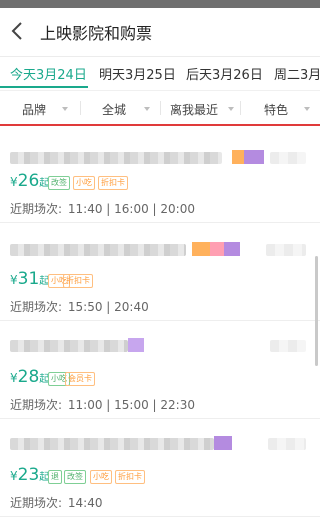 Image resolution: width=320 pixels, height=517 pixels. Describe the element at coordinates (131, 405) in the screenshot. I see `showtimes-value: 11:00 | 15:00 | 22:30` at that location.